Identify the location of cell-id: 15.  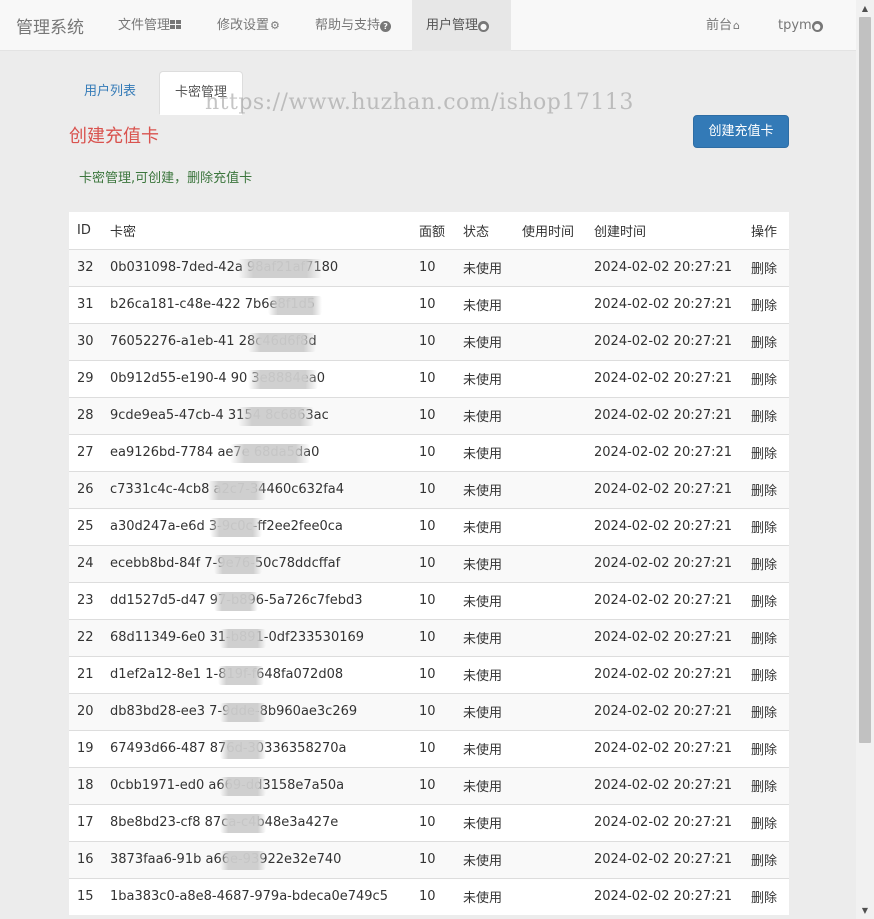
(85, 896).